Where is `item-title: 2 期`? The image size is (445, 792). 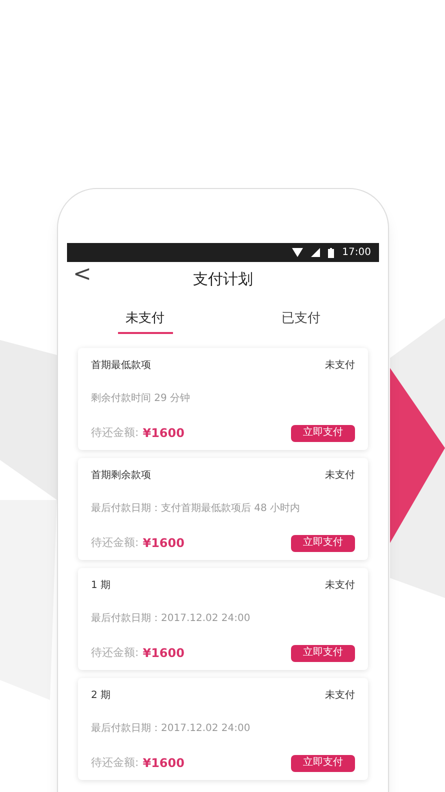
item-title: 2 期 is located at coordinates (101, 695).